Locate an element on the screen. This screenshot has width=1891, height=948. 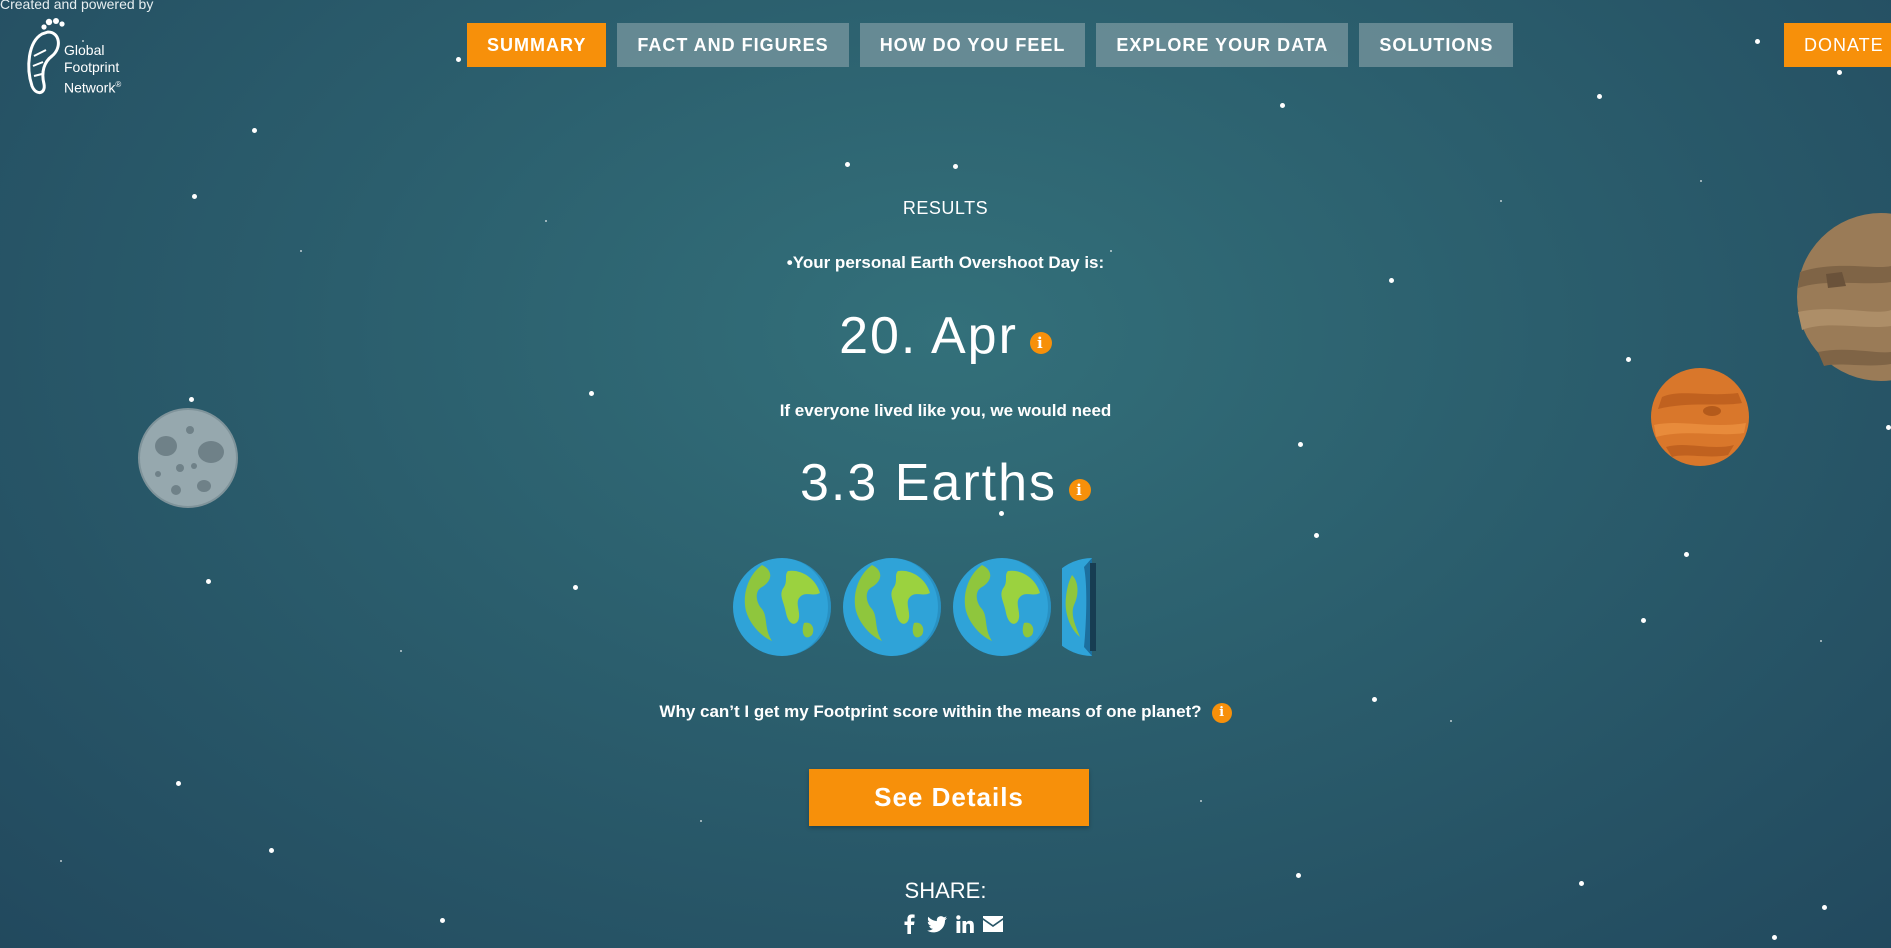
earths-needed-value: 3.3 Earths i is located at coordinates (945, 483).